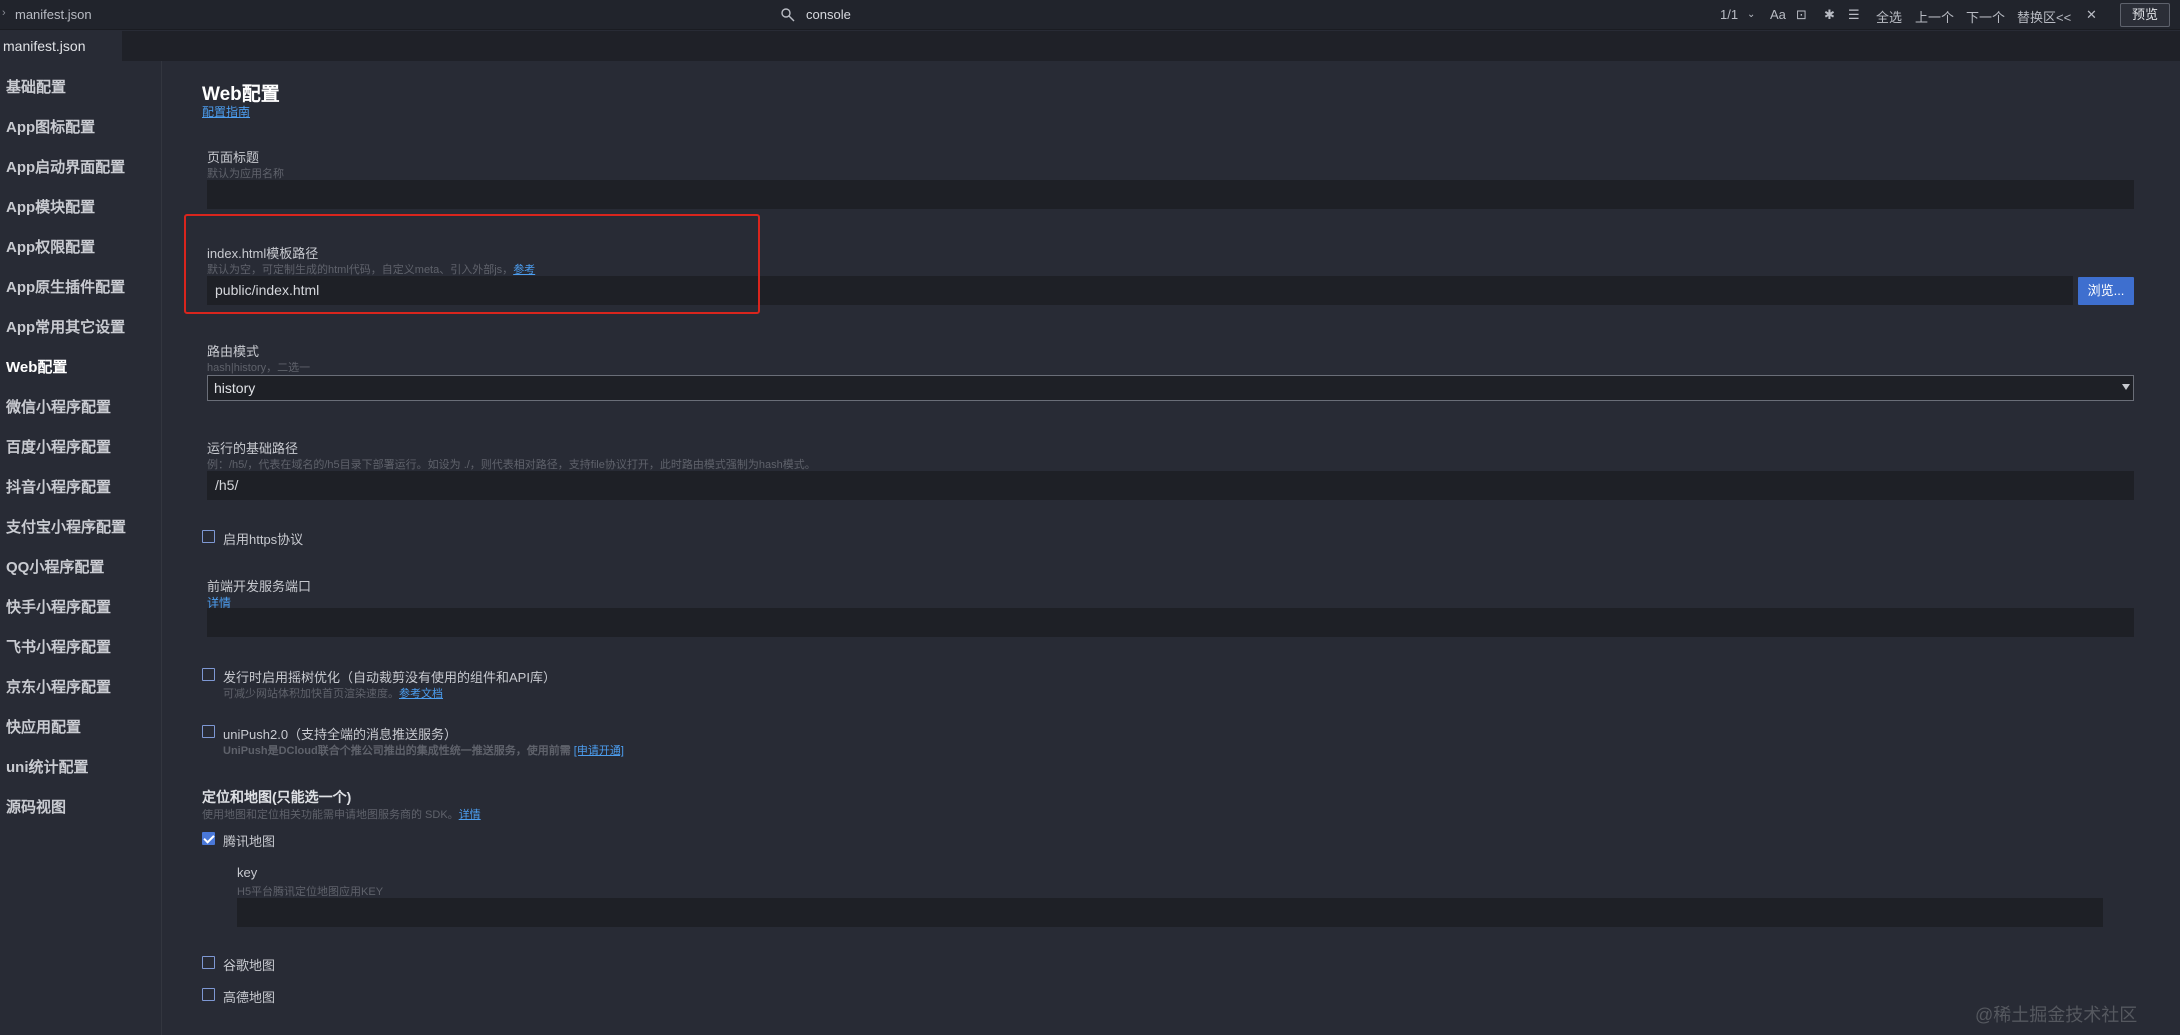  What do you see at coordinates (58, 686) in the screenshot?
I see `sidebar-item-jd: 京东小程序配置` at bounding box center [58, 686].